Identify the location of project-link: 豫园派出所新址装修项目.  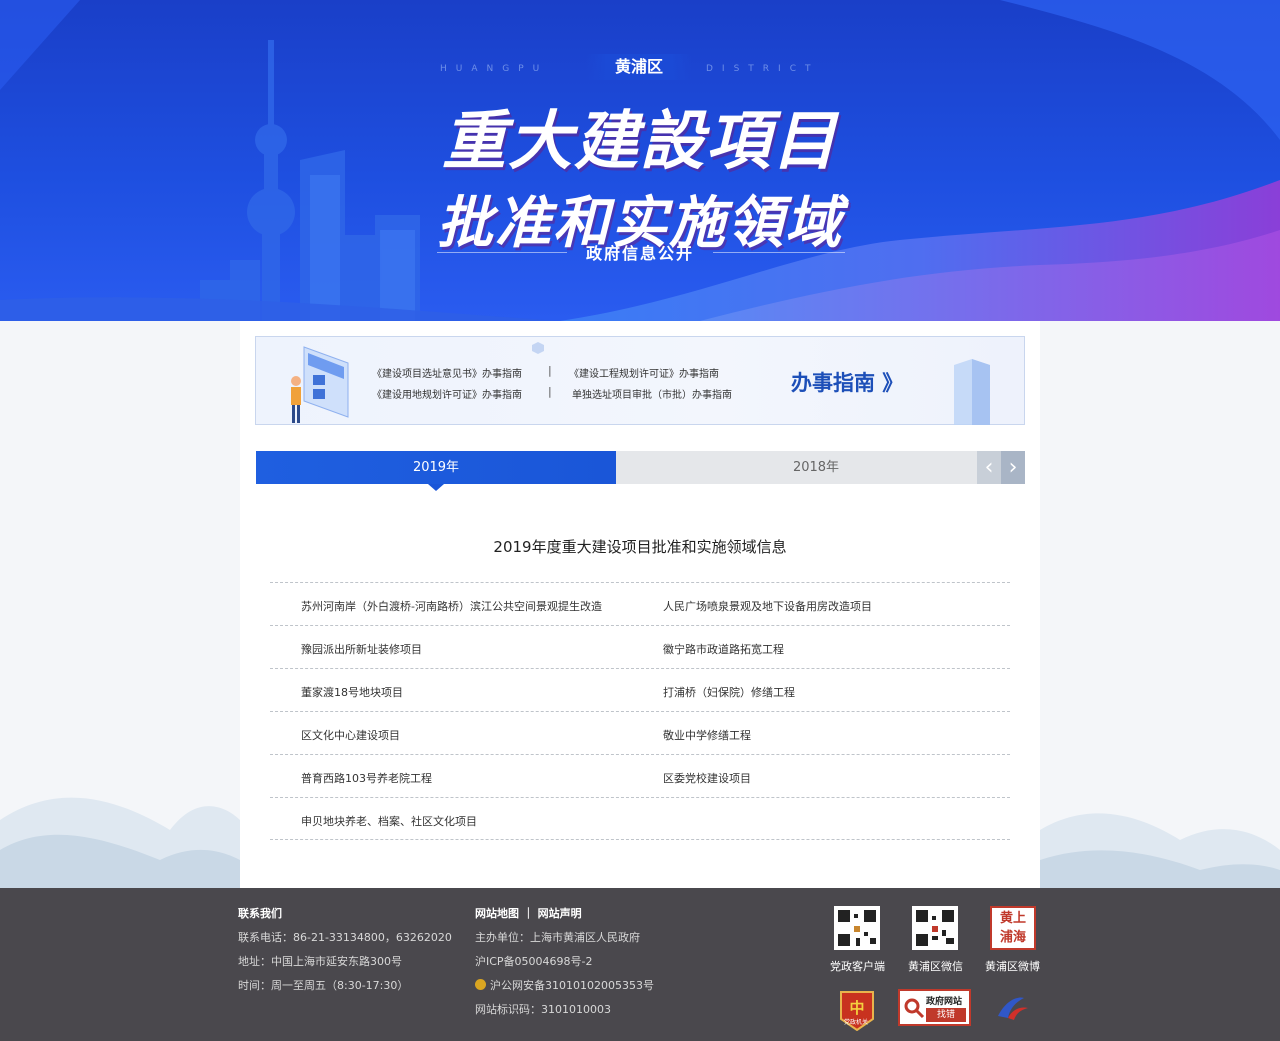
(361, 650).